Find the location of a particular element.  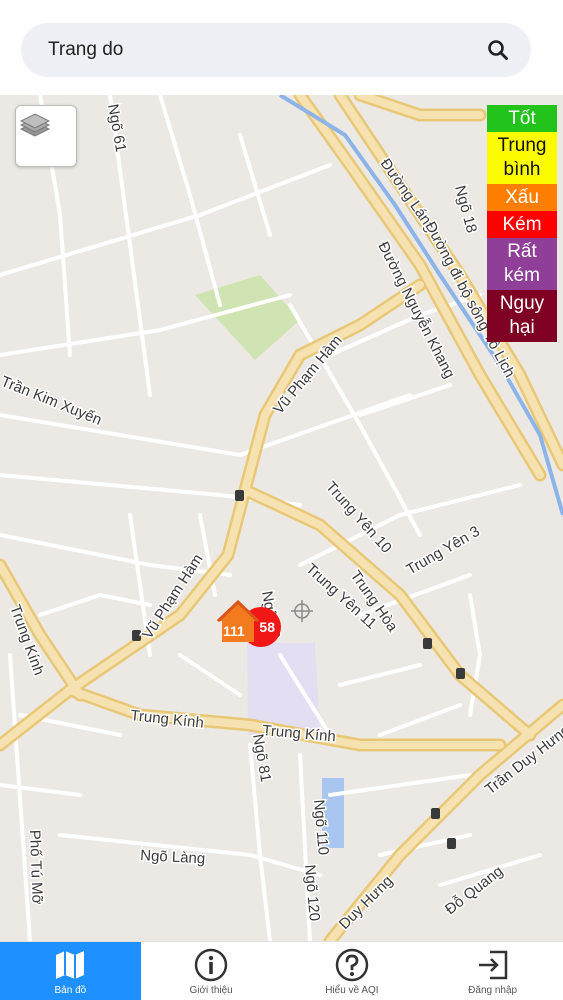

search-box is located at coordinates (276, 50).